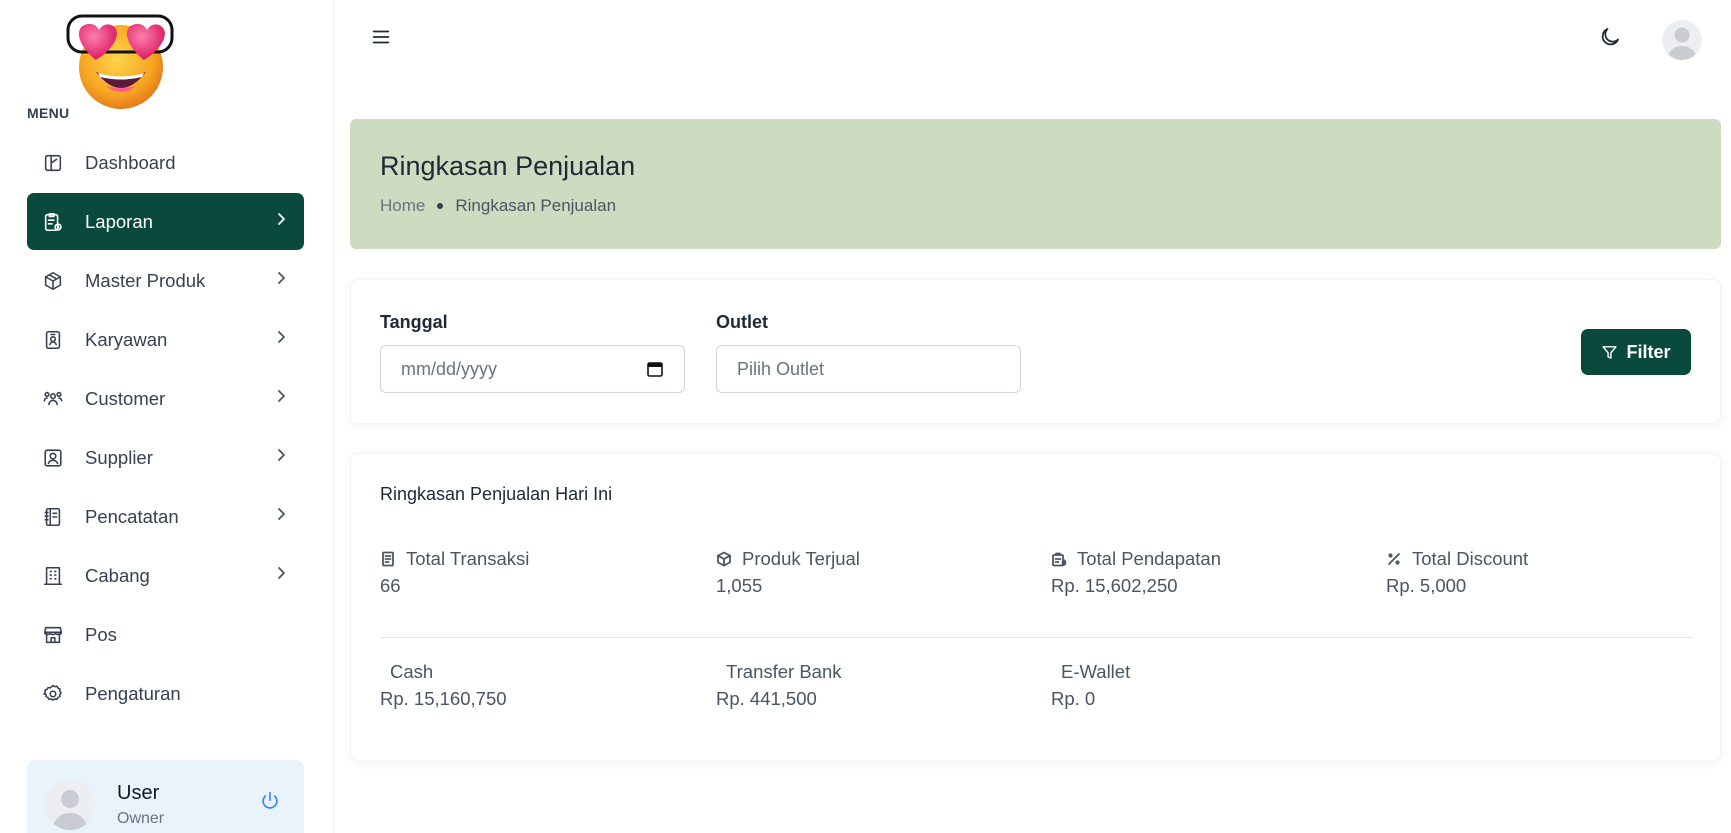  What do you see at coordinates (53, 694) in the screenshot?
I see `gear-icon` at bounding box center [53, 694].